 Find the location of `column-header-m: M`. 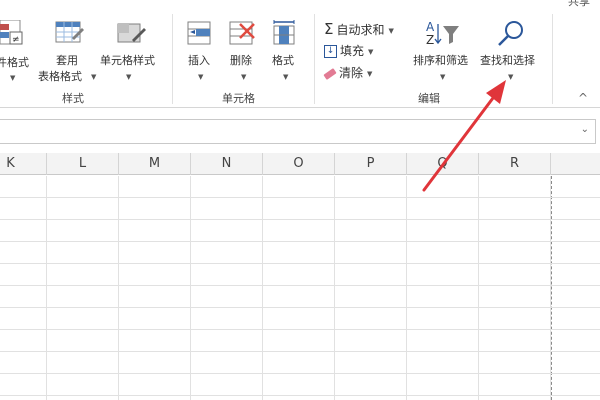

column-header-m: M is located at coordinates (155, 164).